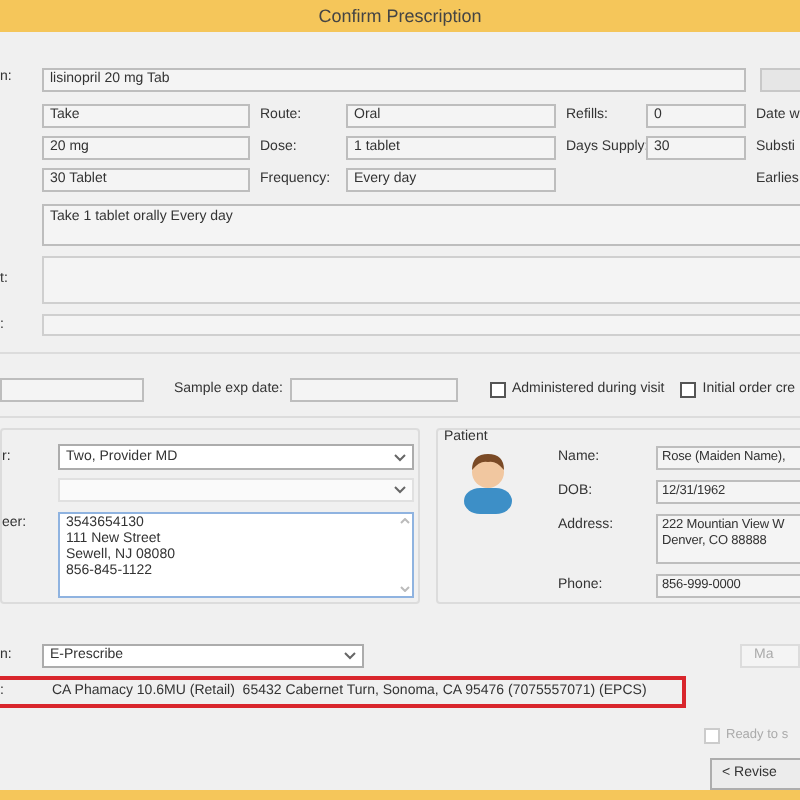 Image resolution: width=800 pixels, height=800 pixels. I want to click on scroll-up-icon, so click(404, 521).